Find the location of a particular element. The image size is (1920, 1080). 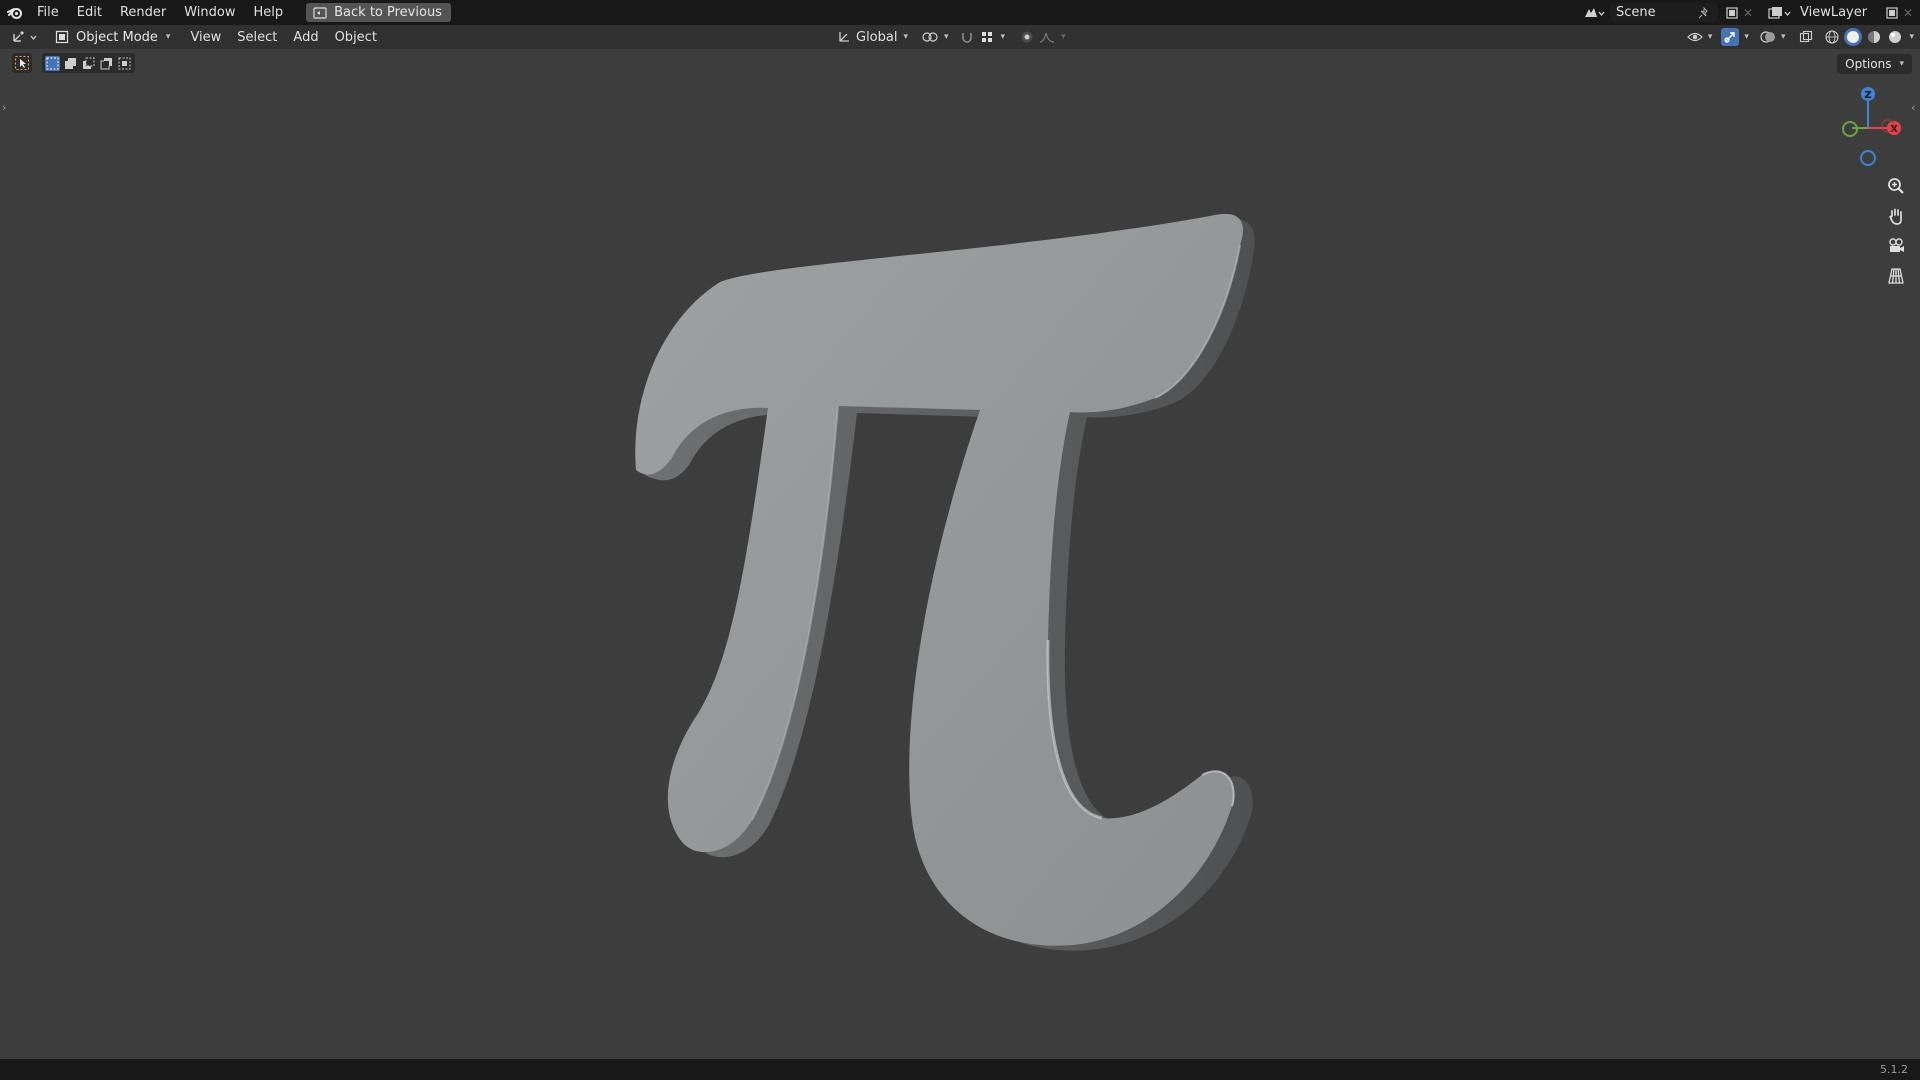

version-label: 5.1.2 is located at coordinates (1894, 1069).